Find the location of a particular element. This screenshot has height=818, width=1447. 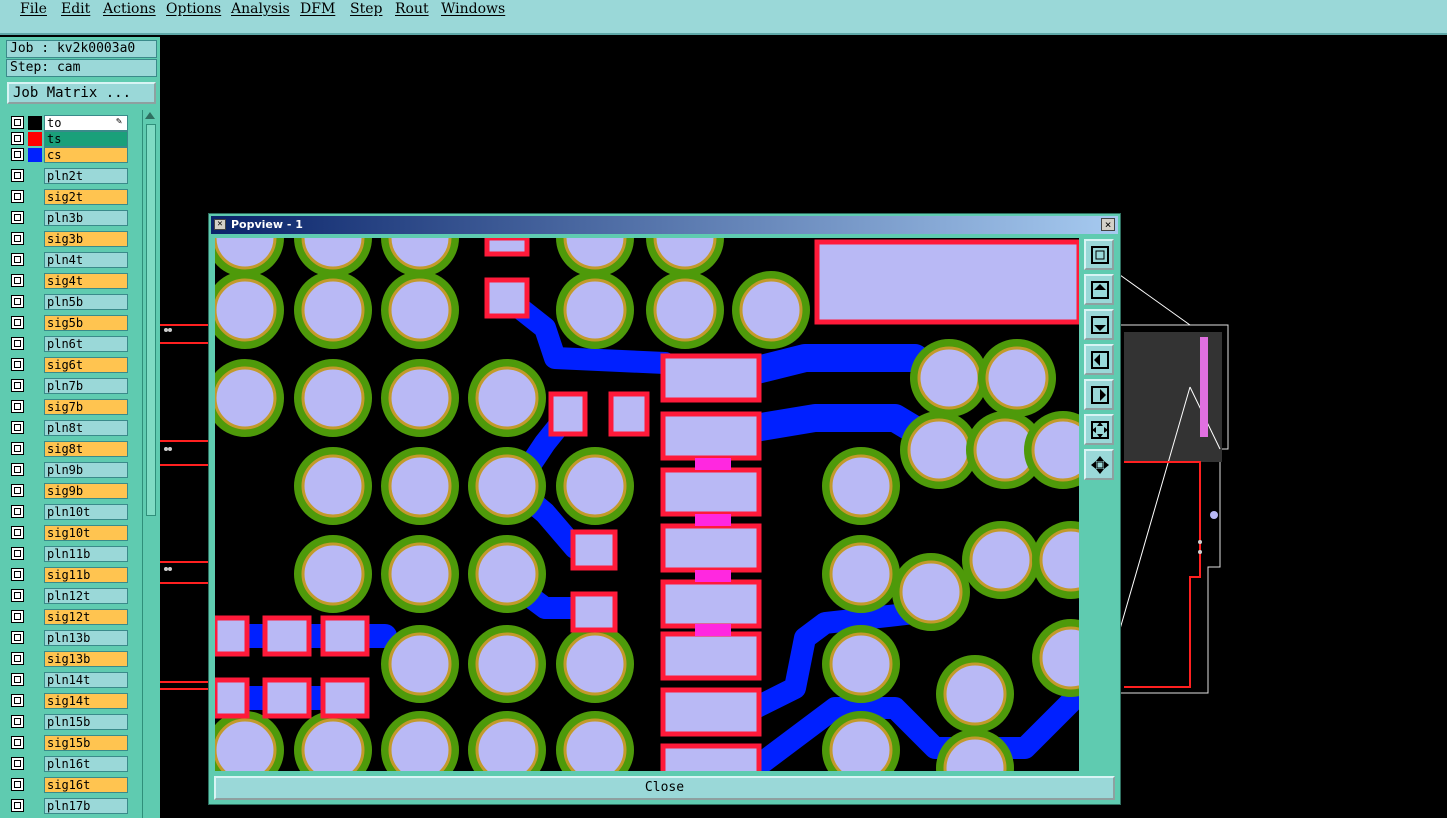

menu-analysis: Analysis is located at coordinates (260, 9).